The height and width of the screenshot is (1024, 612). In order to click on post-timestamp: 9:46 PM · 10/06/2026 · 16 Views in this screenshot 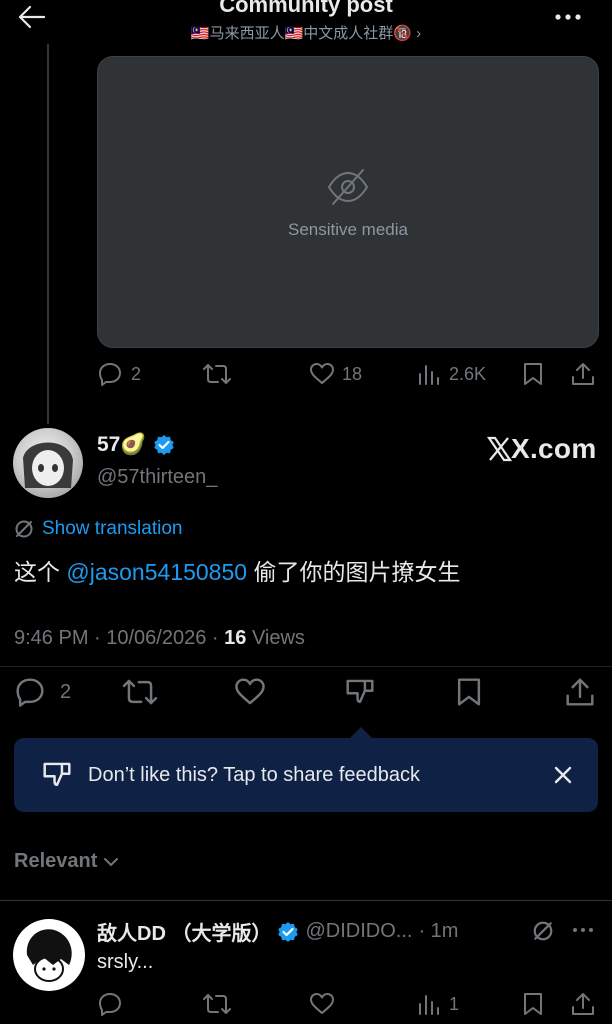, I will do `click(159, 638)`.